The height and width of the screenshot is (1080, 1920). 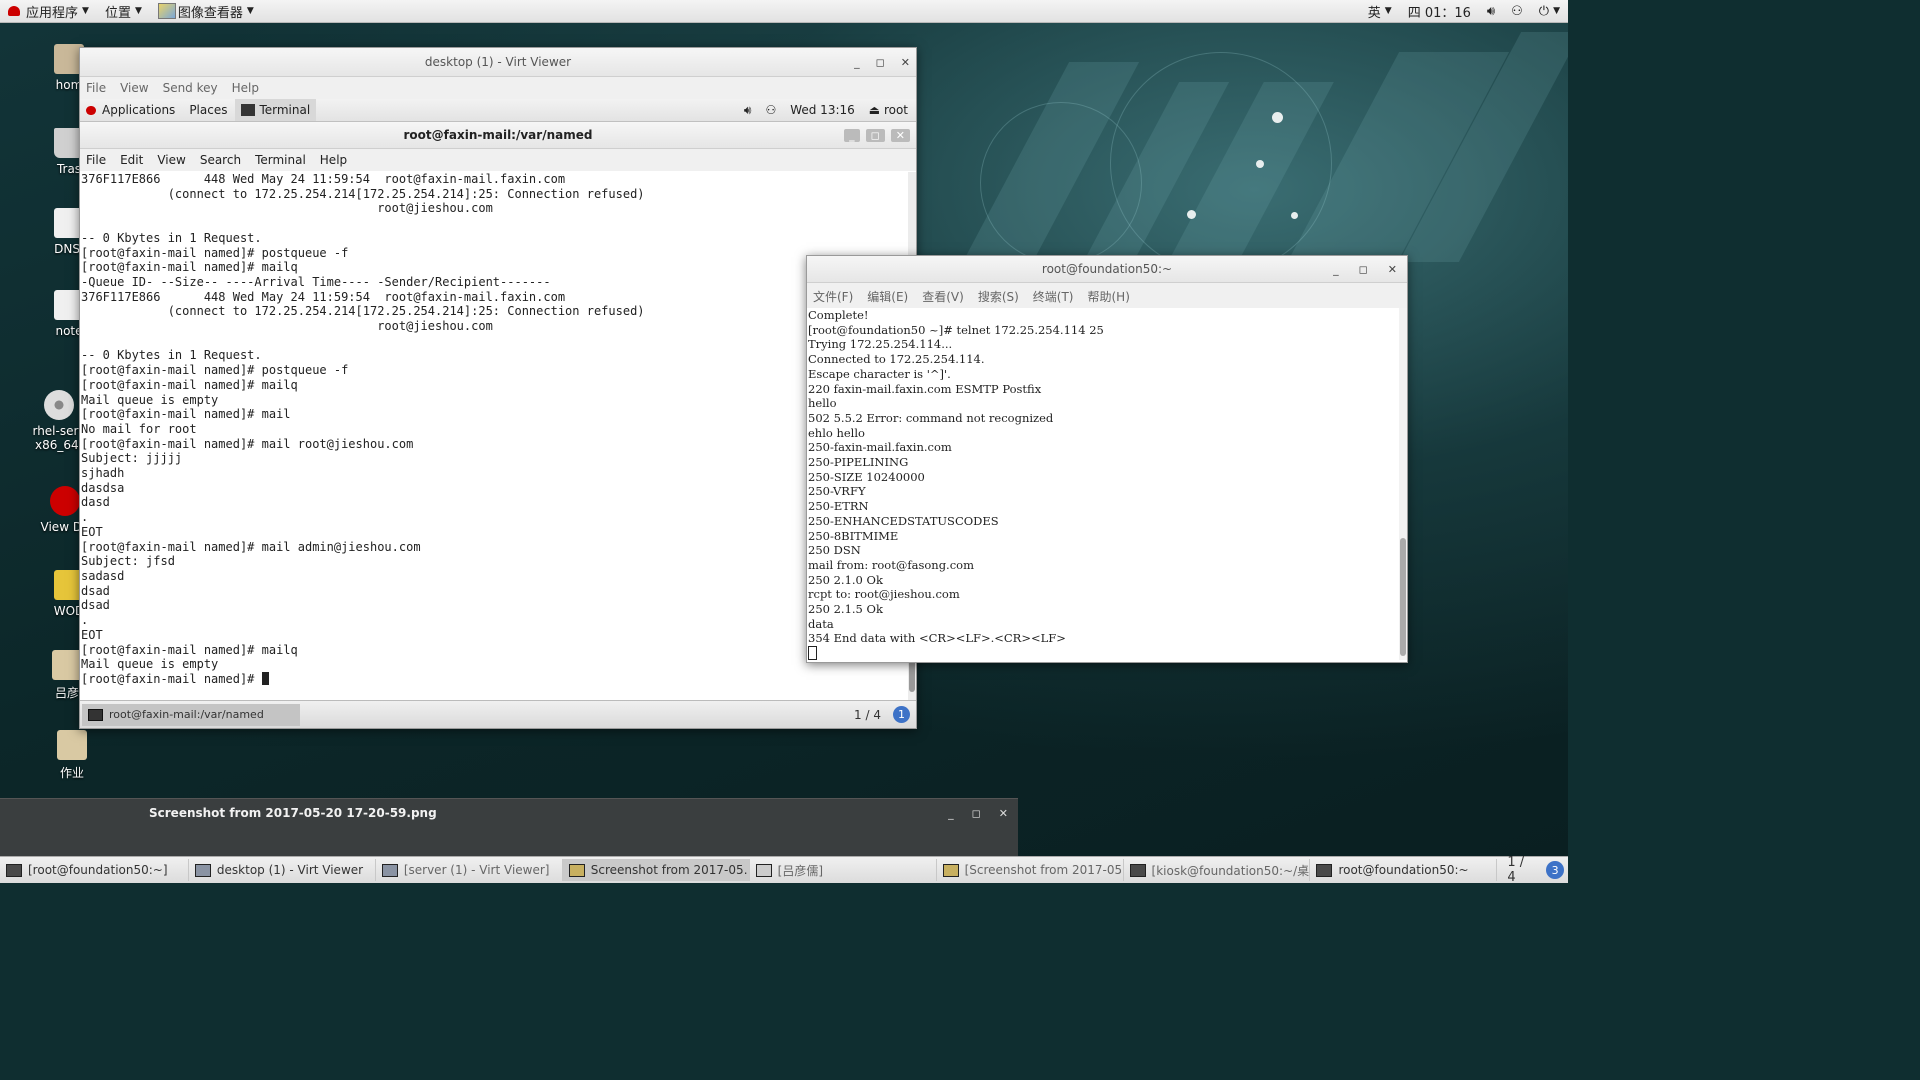 What do you see at coordinates (812, 653) in the screenshot?
I see `text-cursor` at bounding box center [812, 653].